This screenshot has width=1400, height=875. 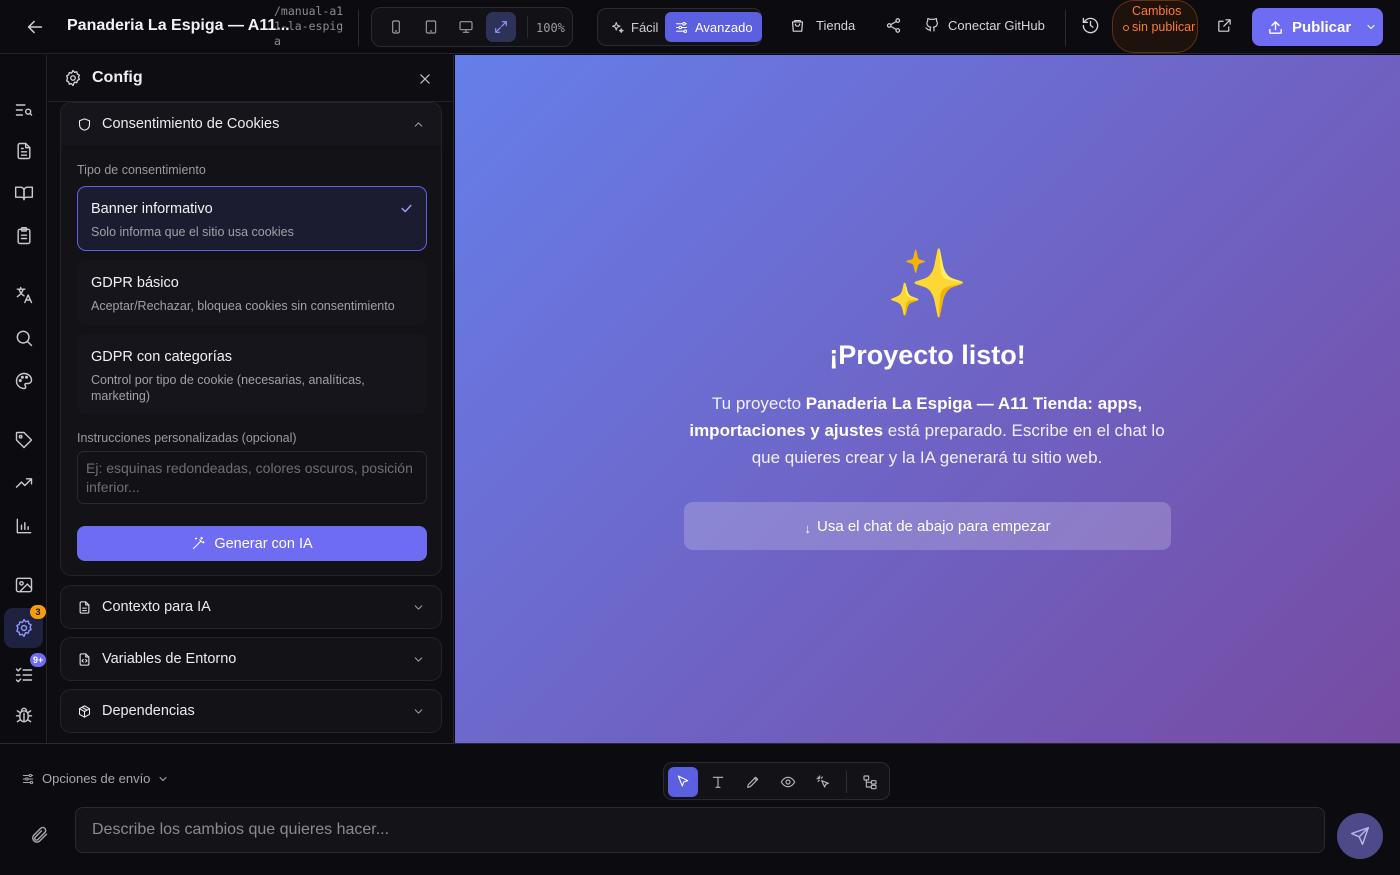 I want to click on document-icon, so click(x=84, y=607).